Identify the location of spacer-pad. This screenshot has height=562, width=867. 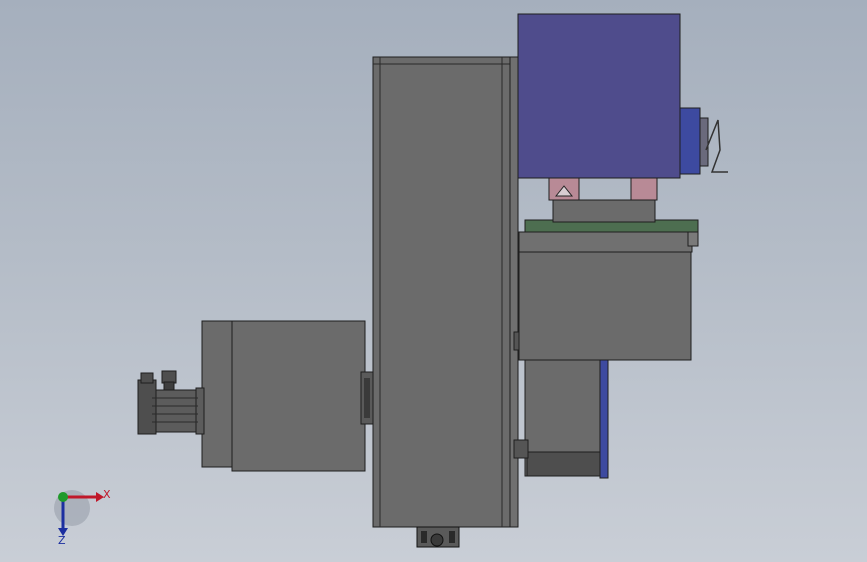
(644, 189).